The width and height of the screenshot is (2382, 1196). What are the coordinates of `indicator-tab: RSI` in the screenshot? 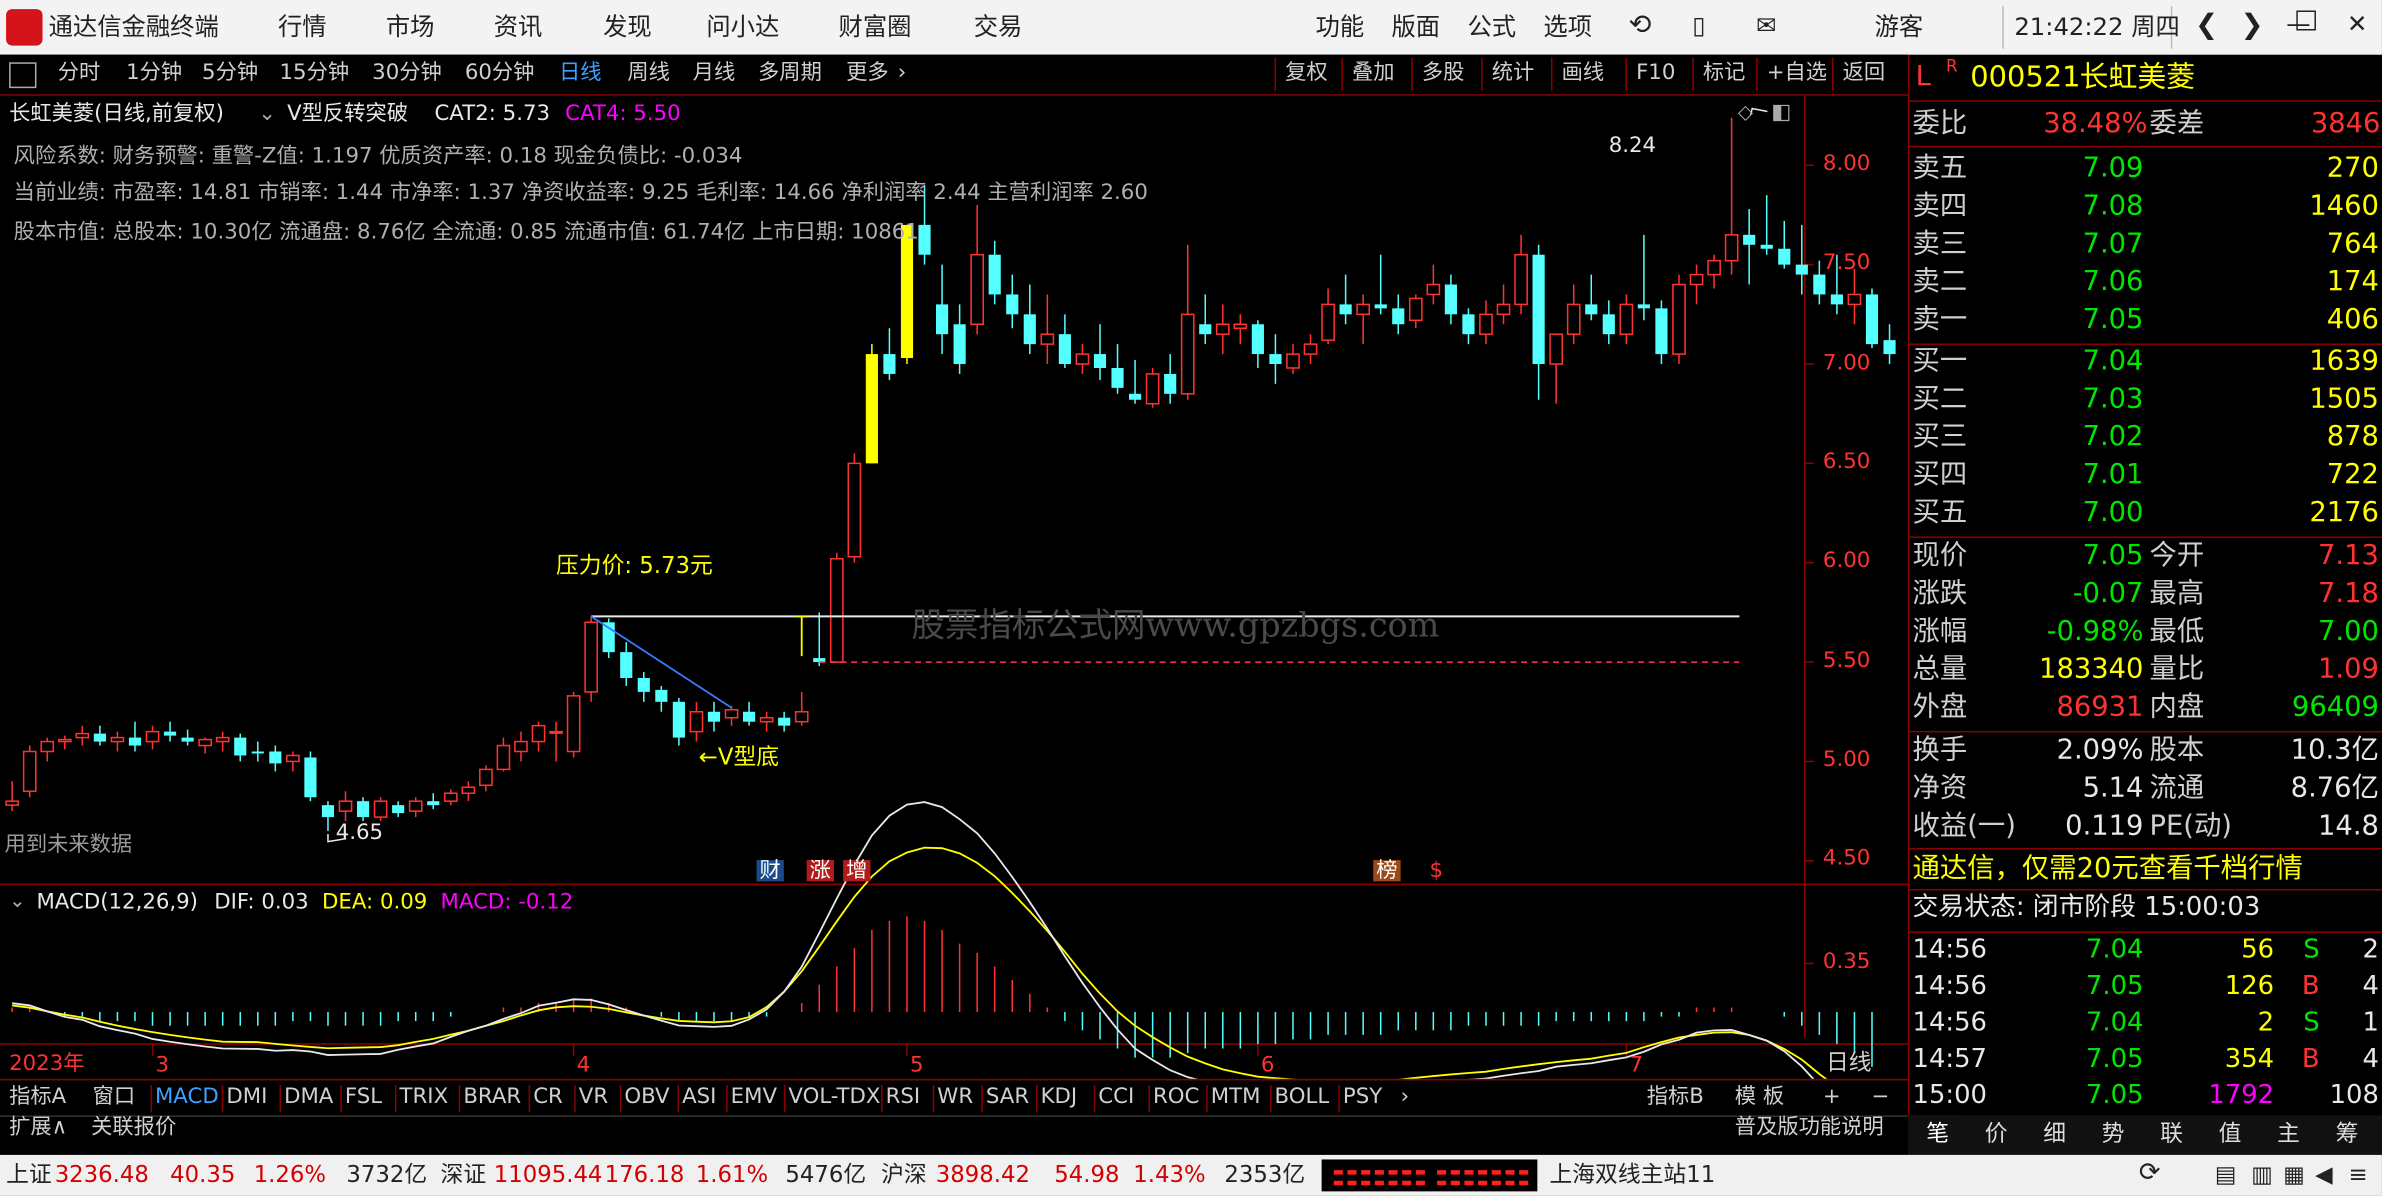 It's located at (903, 1097).